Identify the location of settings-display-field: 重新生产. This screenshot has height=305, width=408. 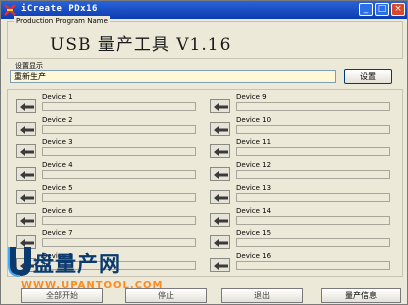
(173, 76).